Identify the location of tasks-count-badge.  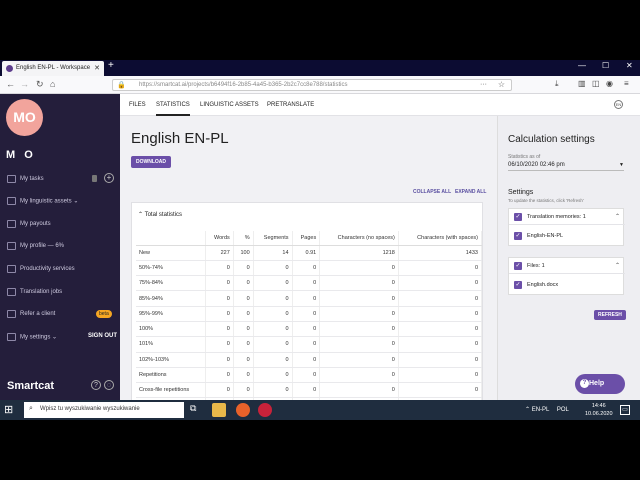
(94, 178).